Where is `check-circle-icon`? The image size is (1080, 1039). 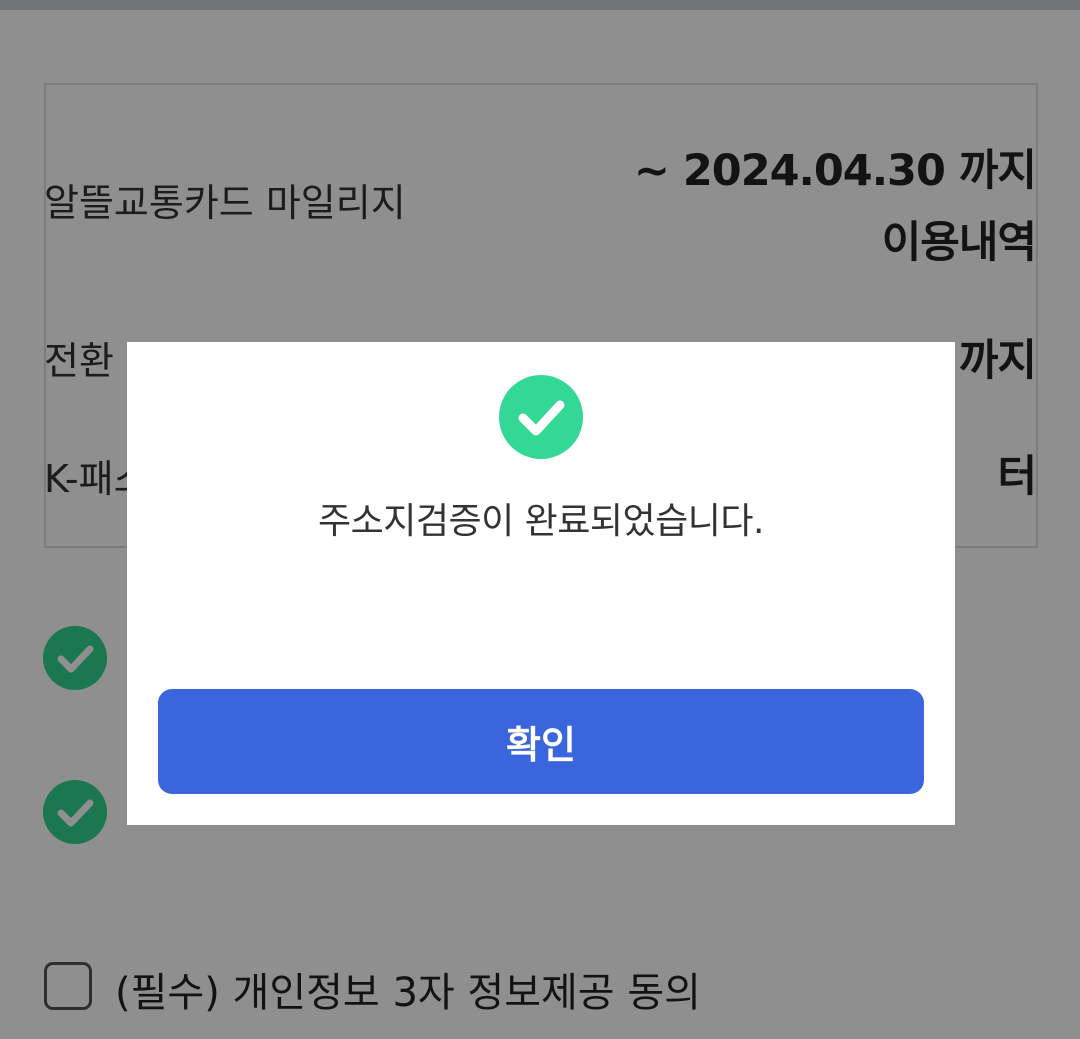 check-circle-icon is located at coordinates (541, 417).